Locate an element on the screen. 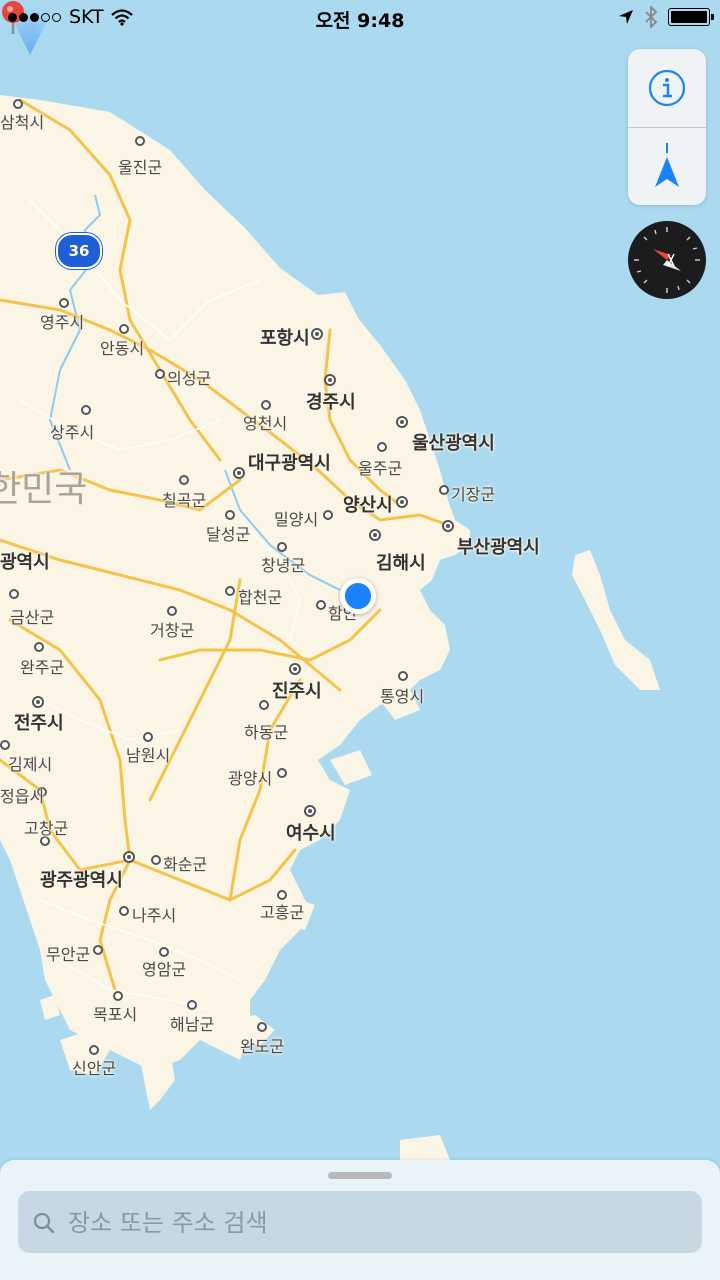 The image size is (720, 1280). city-label: 완주군 is located at coordinates (42, 667).